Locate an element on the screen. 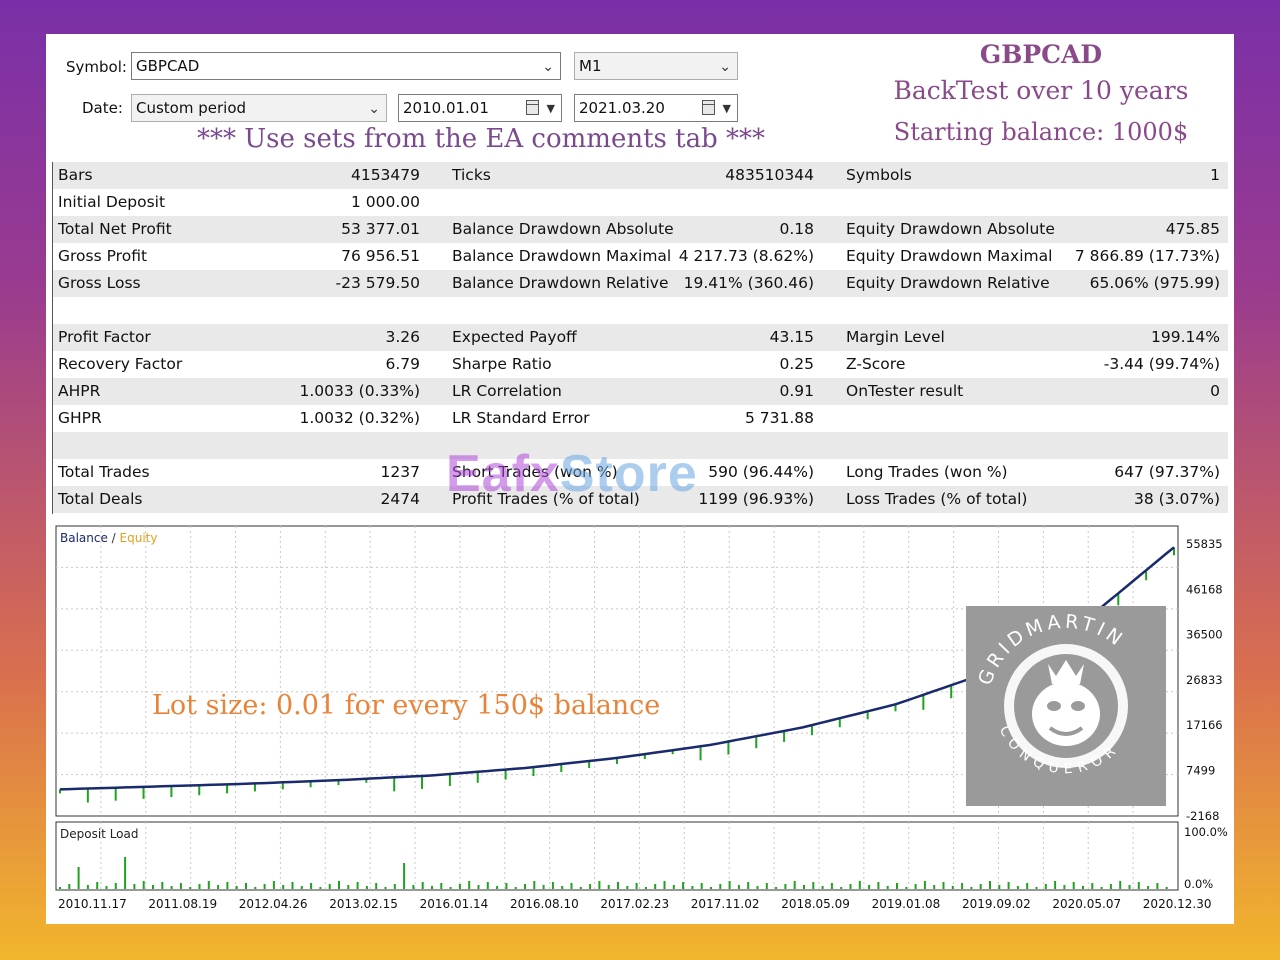  stat-value: 65.06% (975.99) is located at coordinates (1154, 283).